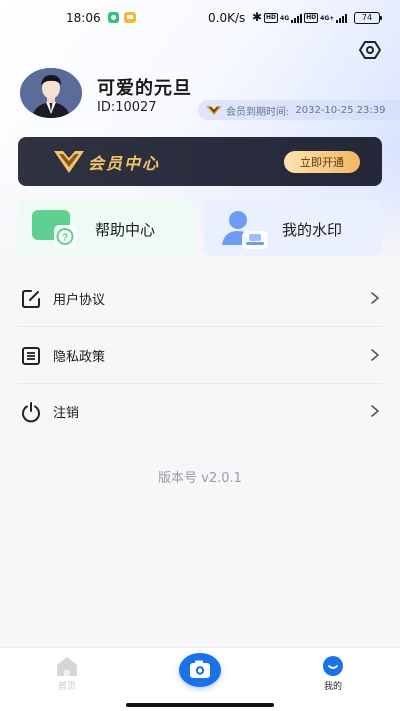 This screenshot has width=400, height=711. I want to click on camera-icon, so click(200, 669).